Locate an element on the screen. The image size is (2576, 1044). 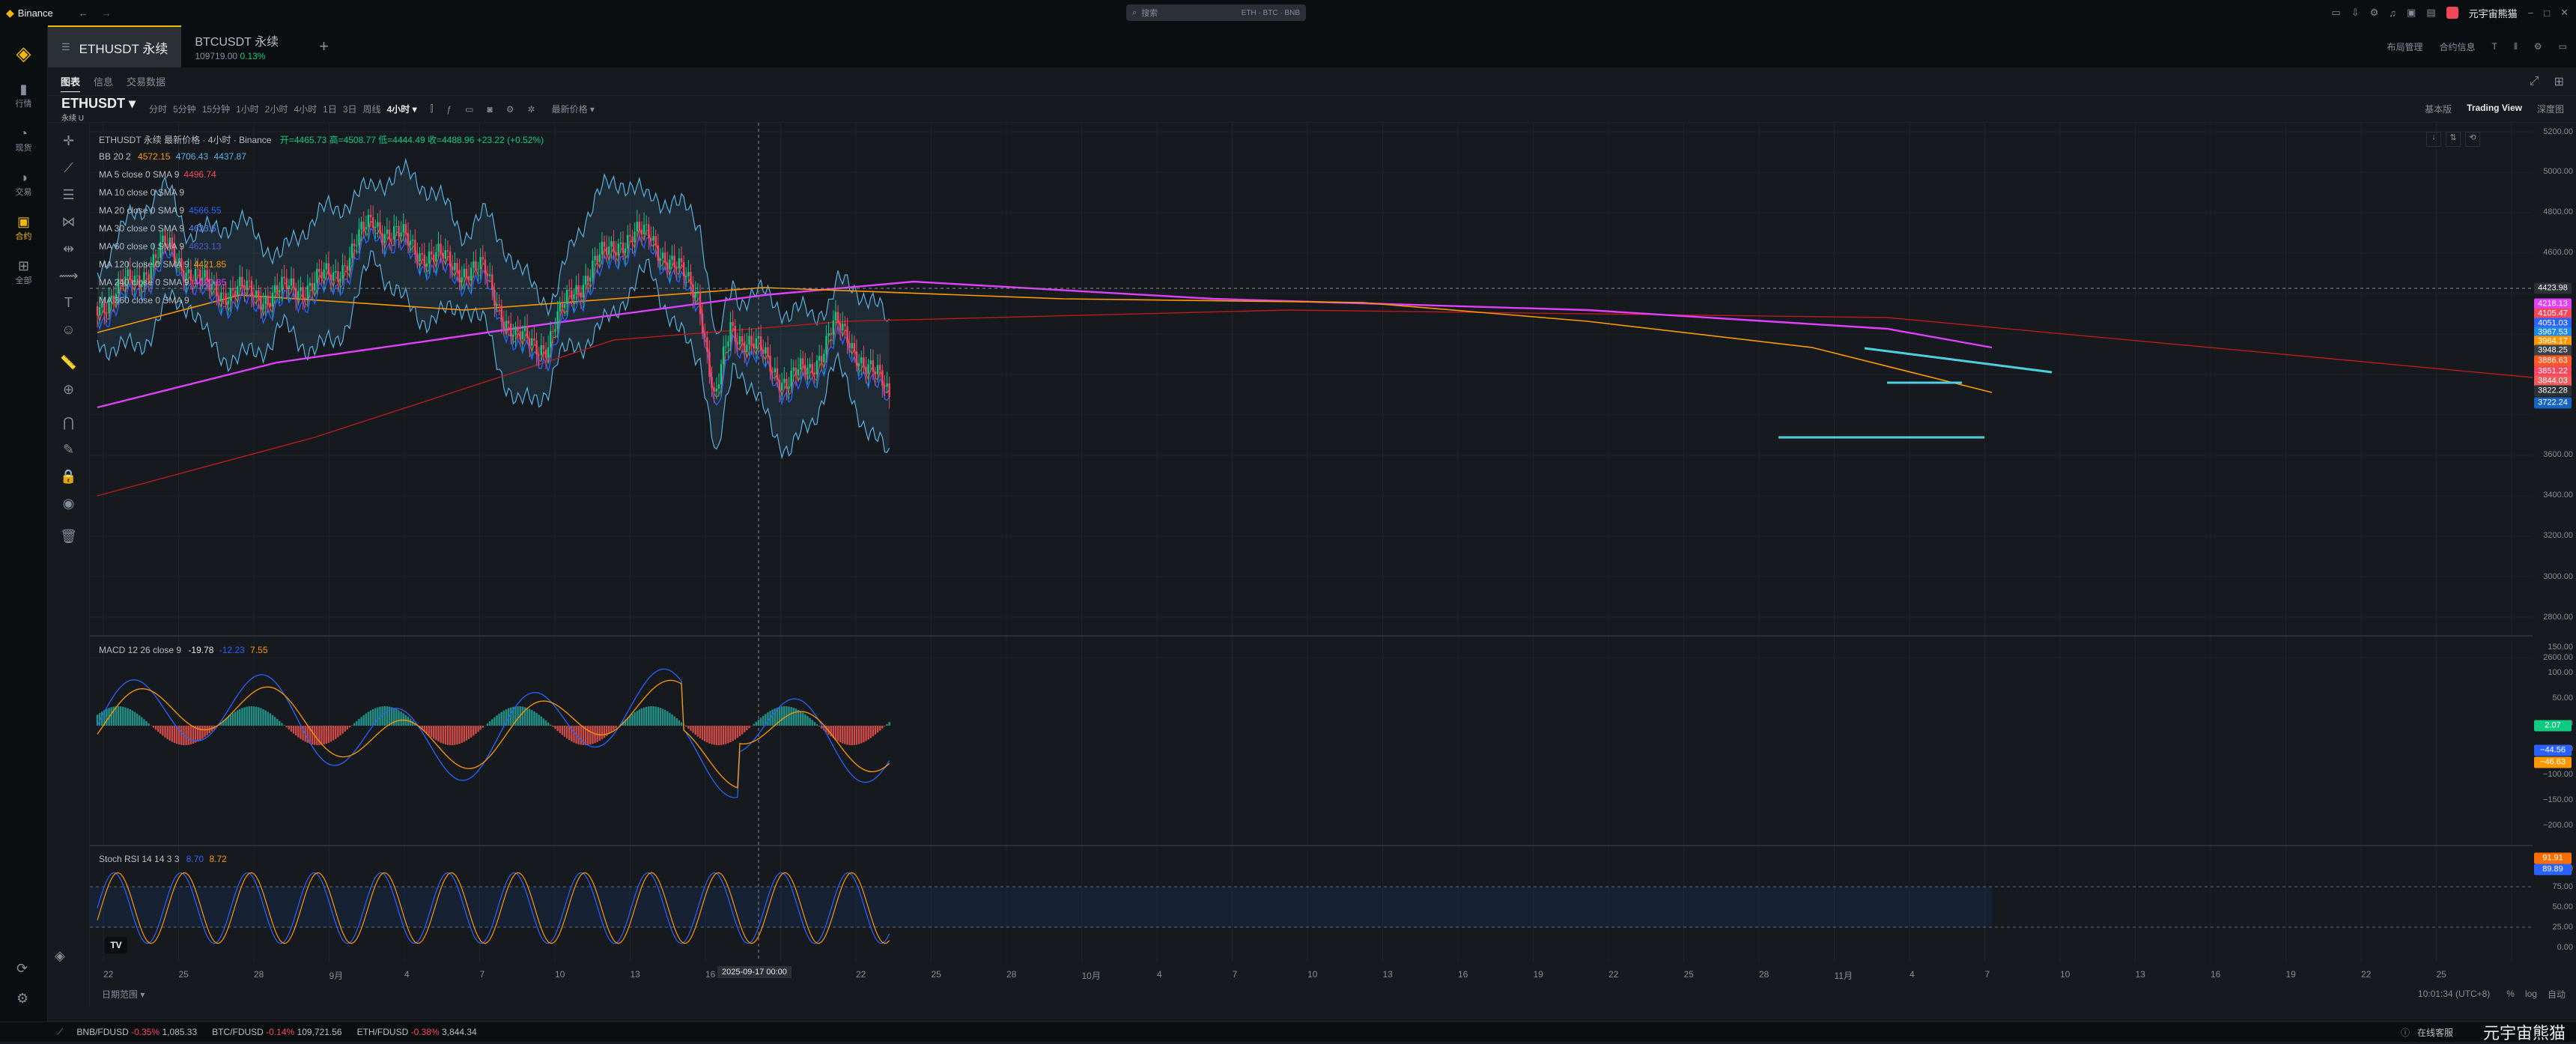
symbol-selector: ETHUSDT ▾ 永续 U is located at coordinates (98, 109).